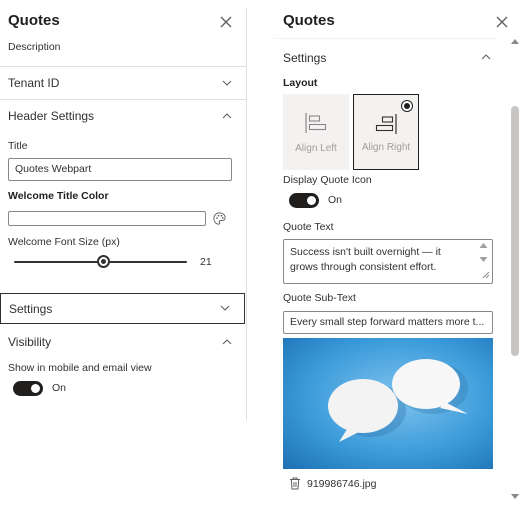  Describe the element at coordinates (483, 245) in the screenshot. I see `scroll-up-arrow-icon` at that location.